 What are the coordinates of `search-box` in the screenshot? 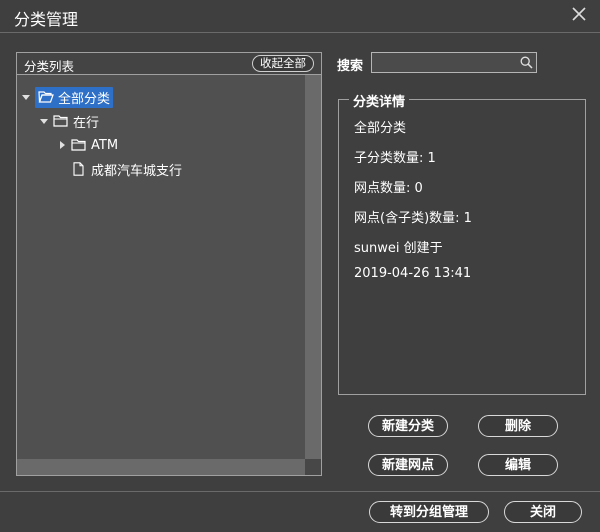 It's located at (454, 62).